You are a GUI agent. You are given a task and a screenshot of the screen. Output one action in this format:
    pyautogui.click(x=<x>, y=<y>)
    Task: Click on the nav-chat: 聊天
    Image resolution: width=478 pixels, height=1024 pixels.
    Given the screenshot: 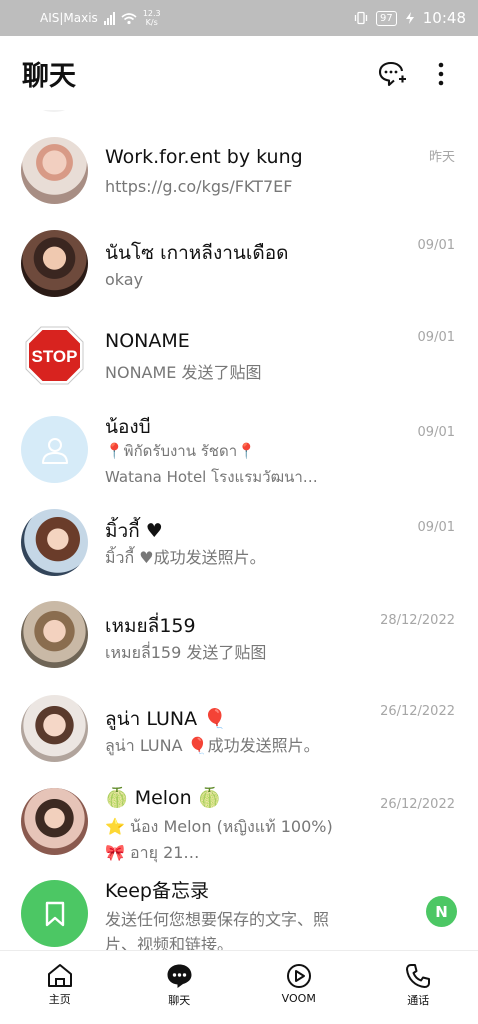 What is the action you would take?
    pyautogui.click(x=180, y=987)
    